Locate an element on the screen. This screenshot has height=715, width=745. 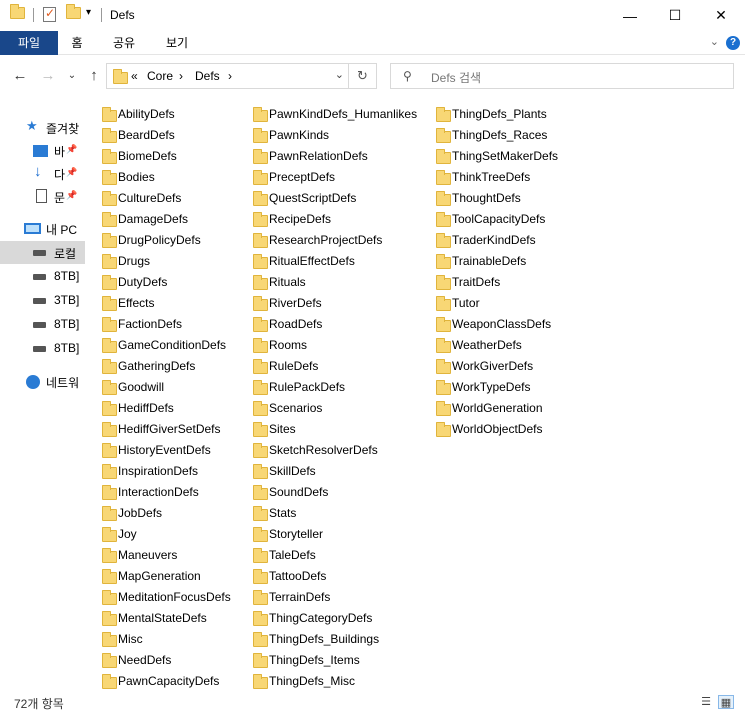
tab-view: 보기 is located at coordinates (177, 43).